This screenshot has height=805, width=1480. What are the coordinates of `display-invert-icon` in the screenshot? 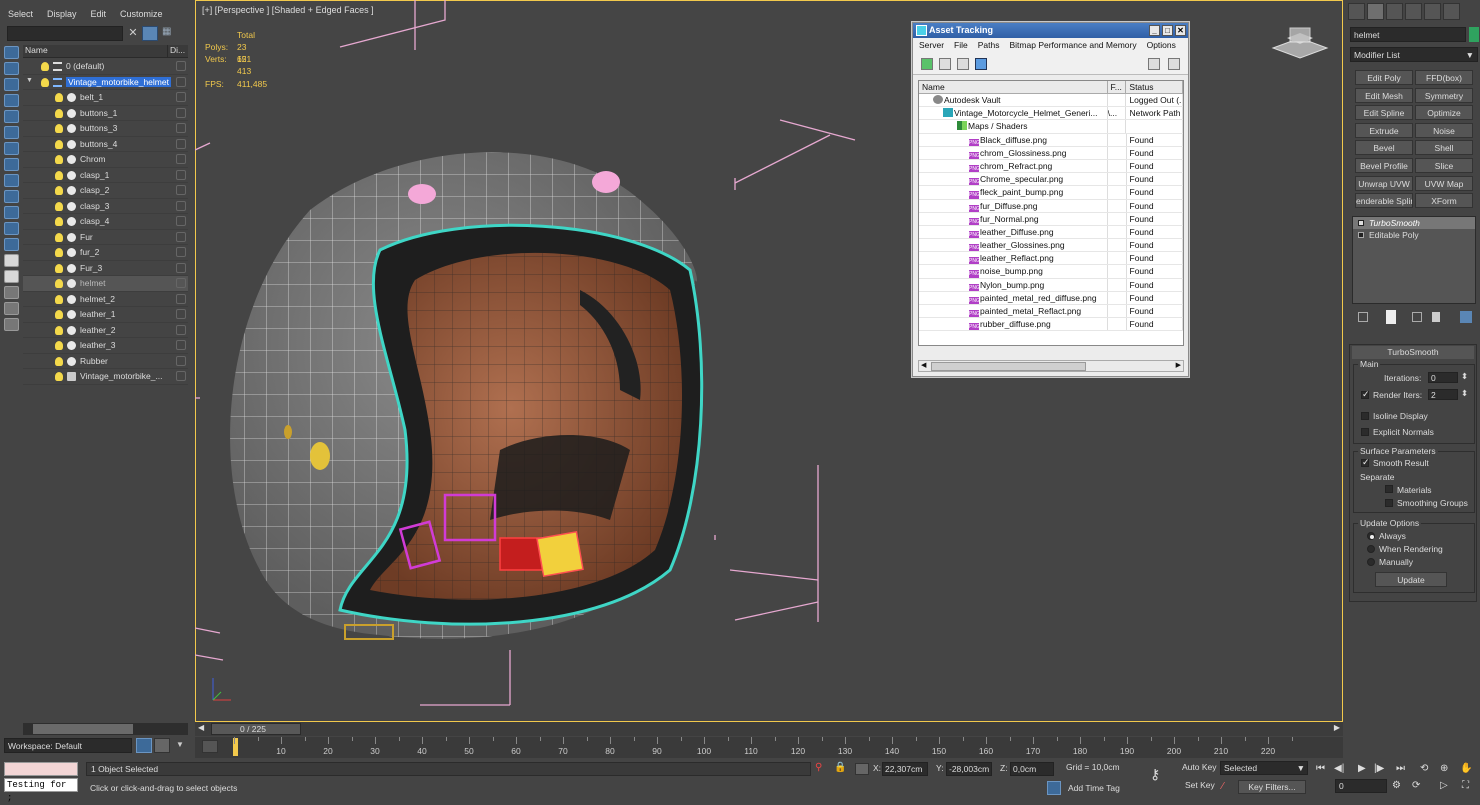 It's located at (11, 276).